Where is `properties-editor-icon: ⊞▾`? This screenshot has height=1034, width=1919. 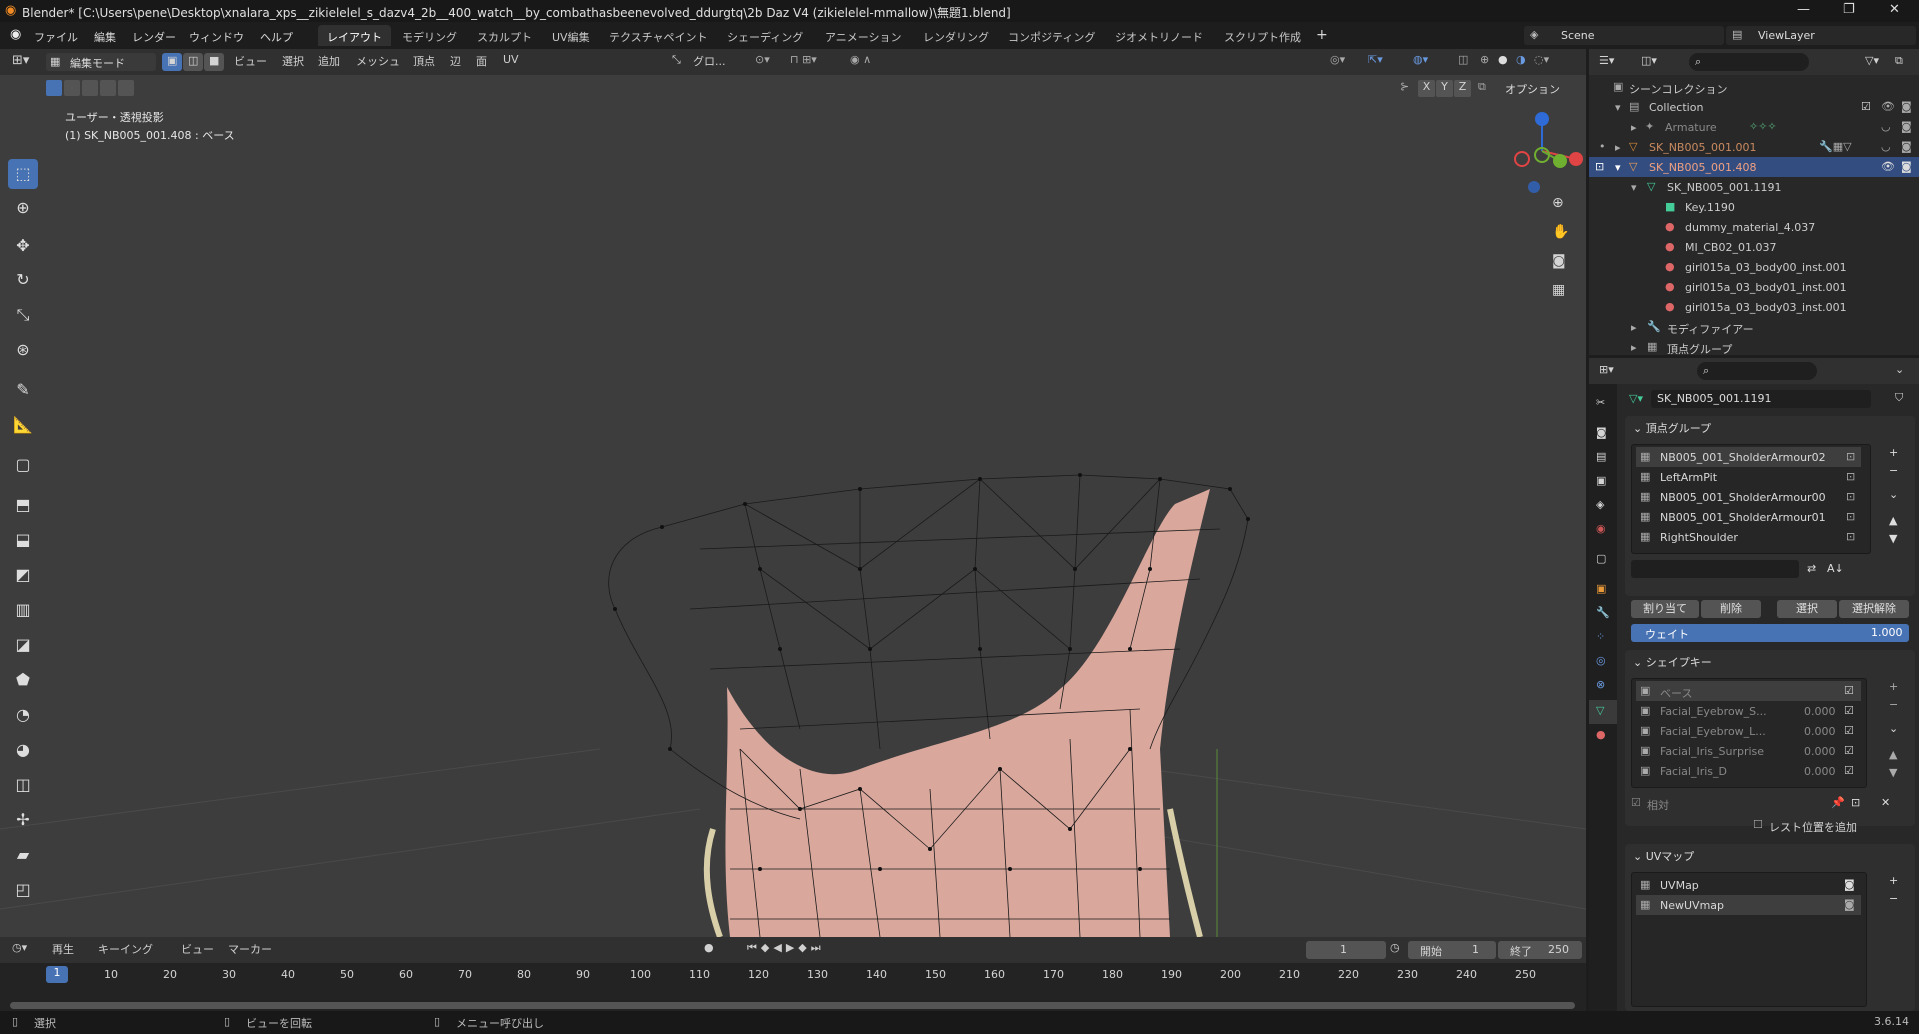 properties-editor-icon: ⊞▾ is located at coordinates (1606, 369).